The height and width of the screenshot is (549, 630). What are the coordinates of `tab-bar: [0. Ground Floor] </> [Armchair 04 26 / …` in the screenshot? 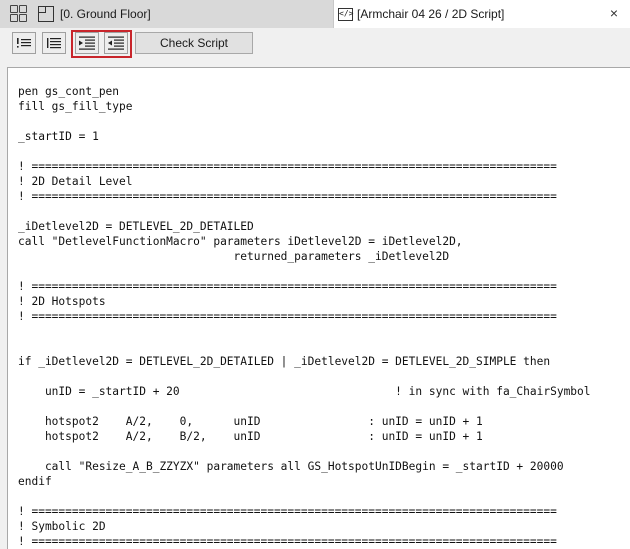 It's located at (315, 14).